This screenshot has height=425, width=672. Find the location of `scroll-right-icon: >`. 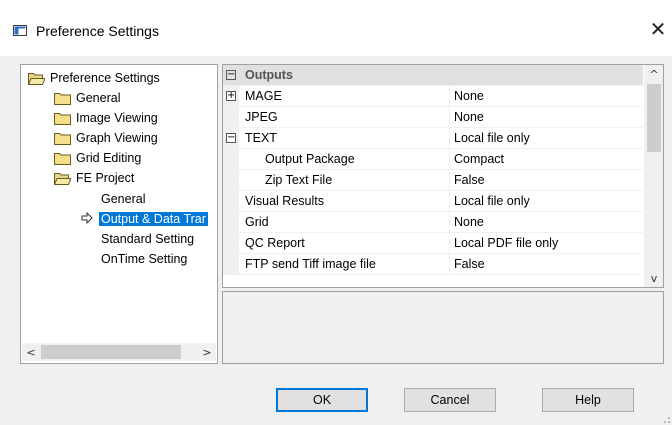

scroll-right-icon: > is located at coordinates (207, 352).